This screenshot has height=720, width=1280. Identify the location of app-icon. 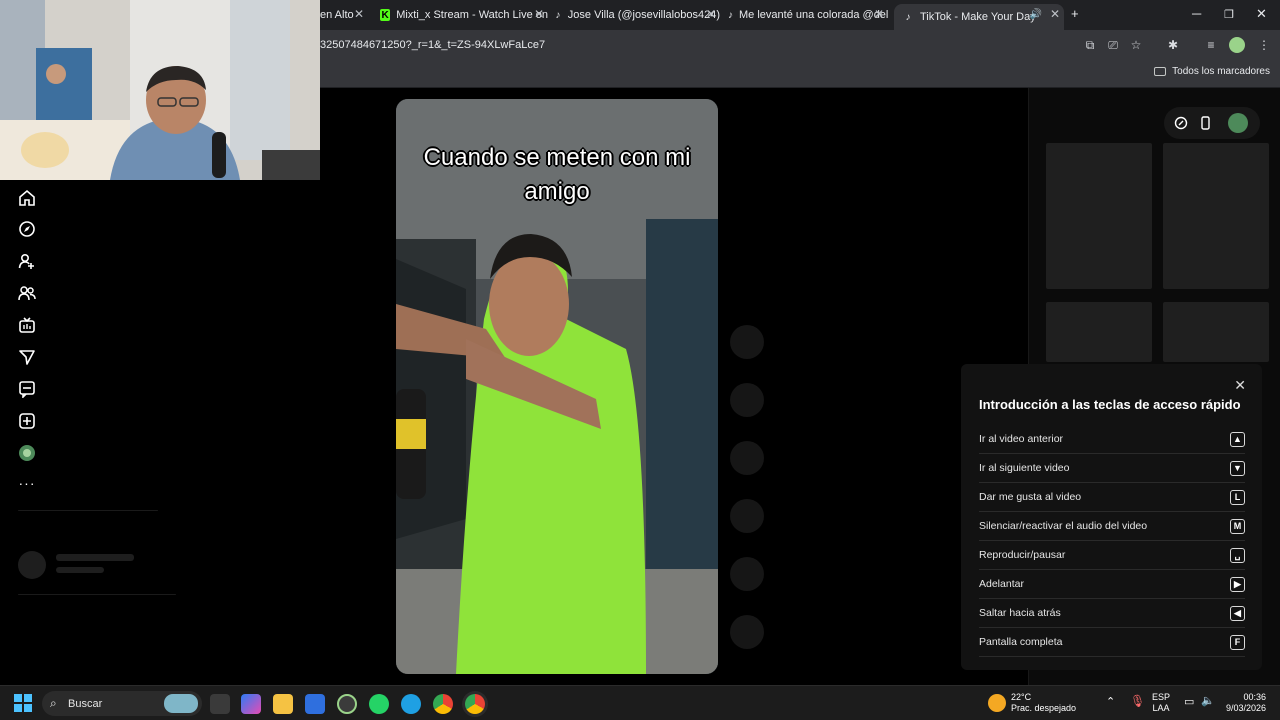
(347, 704).